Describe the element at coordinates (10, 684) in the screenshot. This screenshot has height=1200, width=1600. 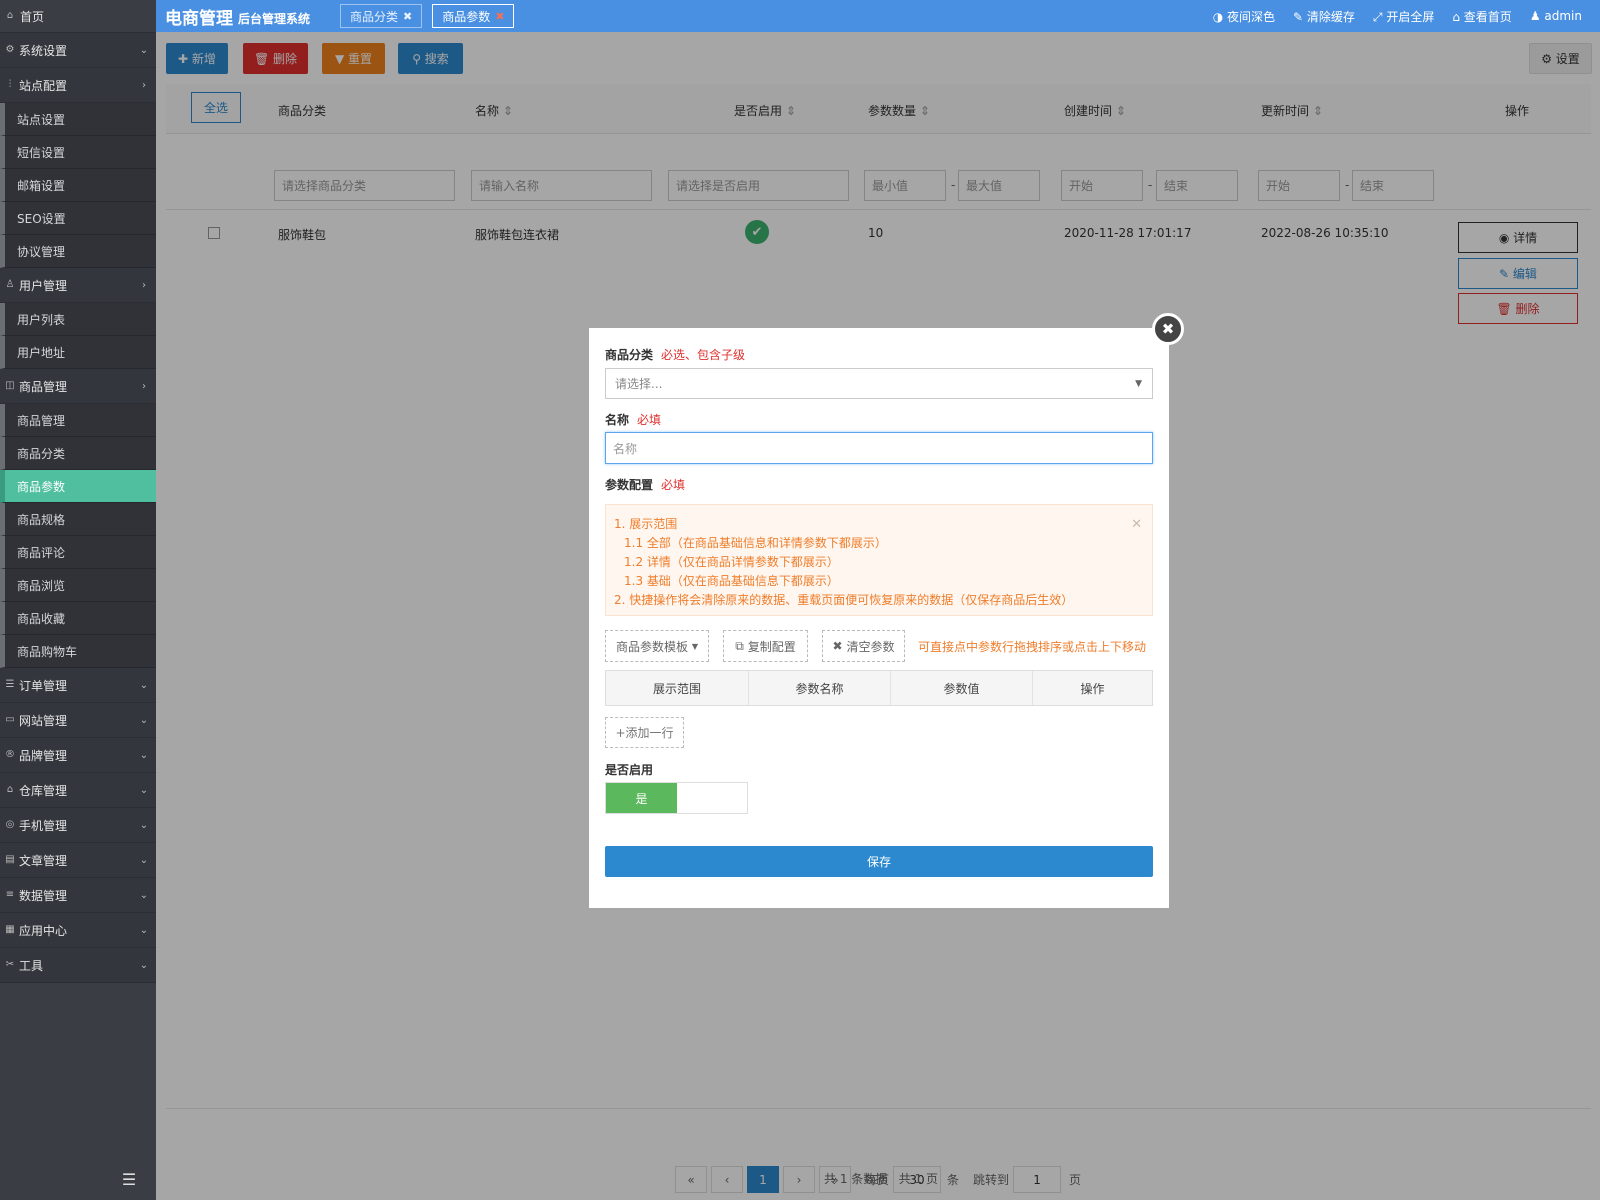
I see `list-icon: ☰` at that location.